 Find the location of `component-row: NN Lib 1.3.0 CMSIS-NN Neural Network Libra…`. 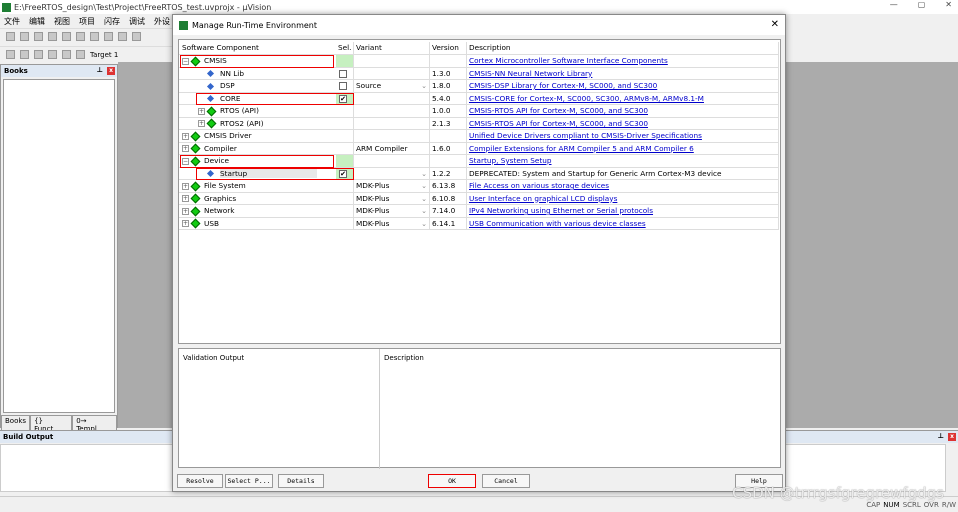

component-row: NN Lib 1.3.0 CMSIS-NN Neural Network Libra… is located at coordinates (479, 73).